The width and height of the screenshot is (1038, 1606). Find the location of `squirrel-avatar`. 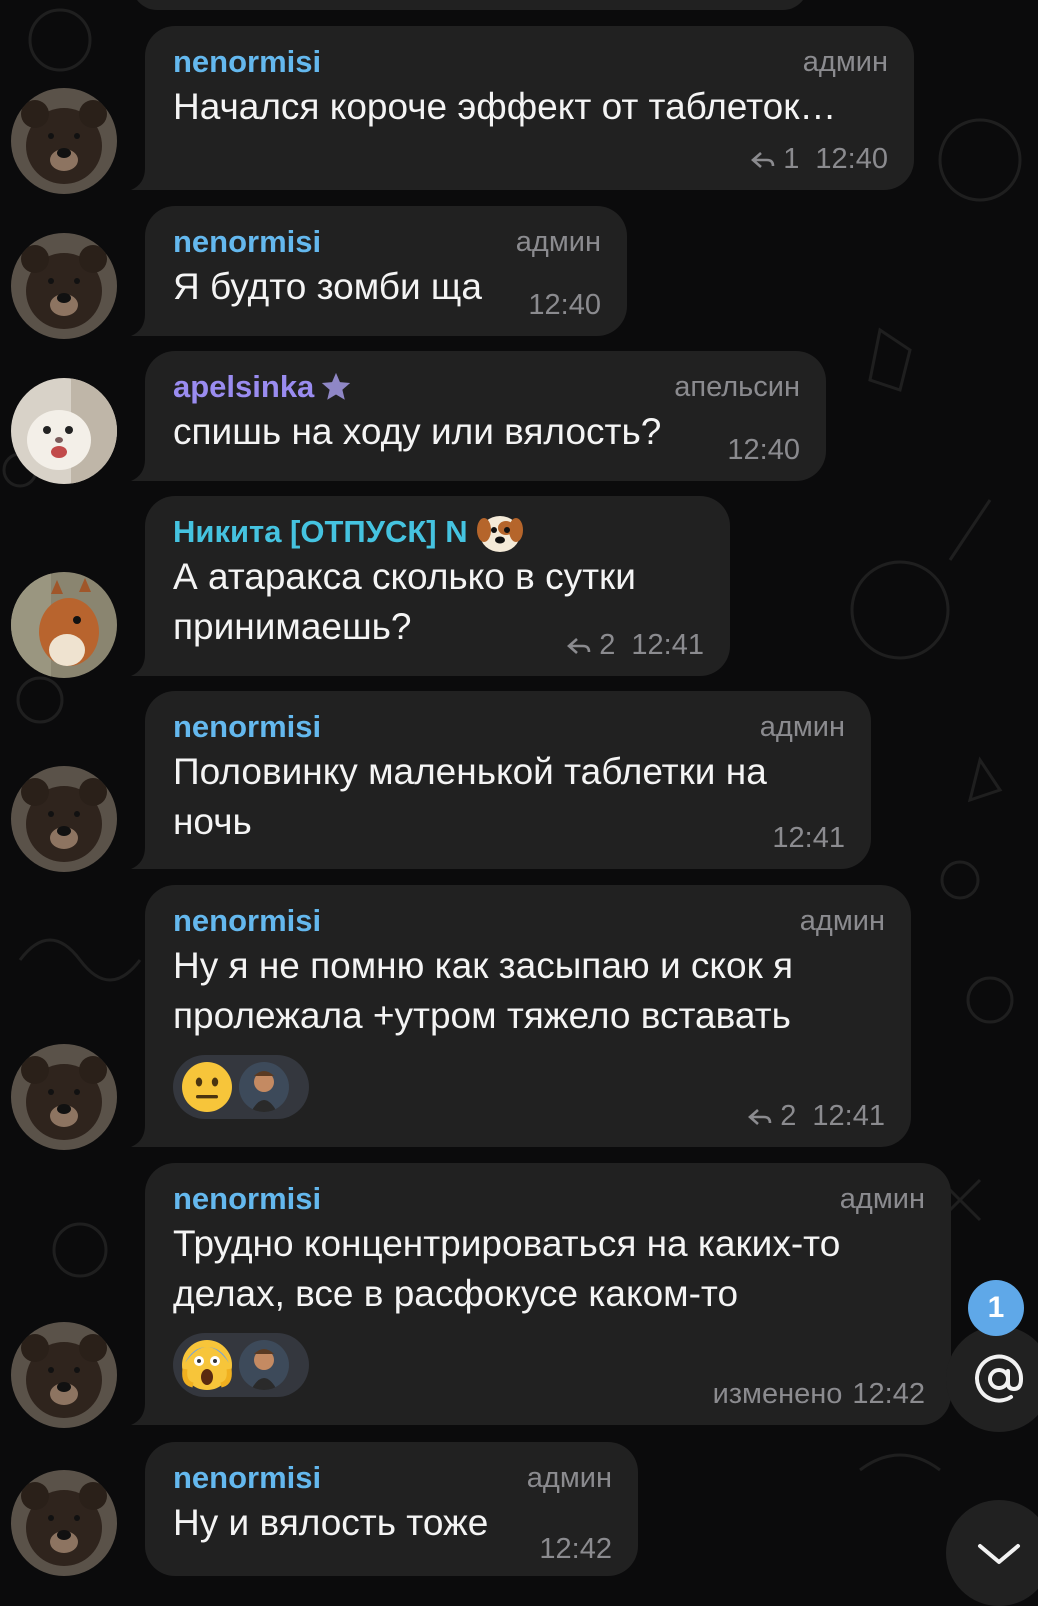

squirrel-avatar is located at coordinates (64, 625).